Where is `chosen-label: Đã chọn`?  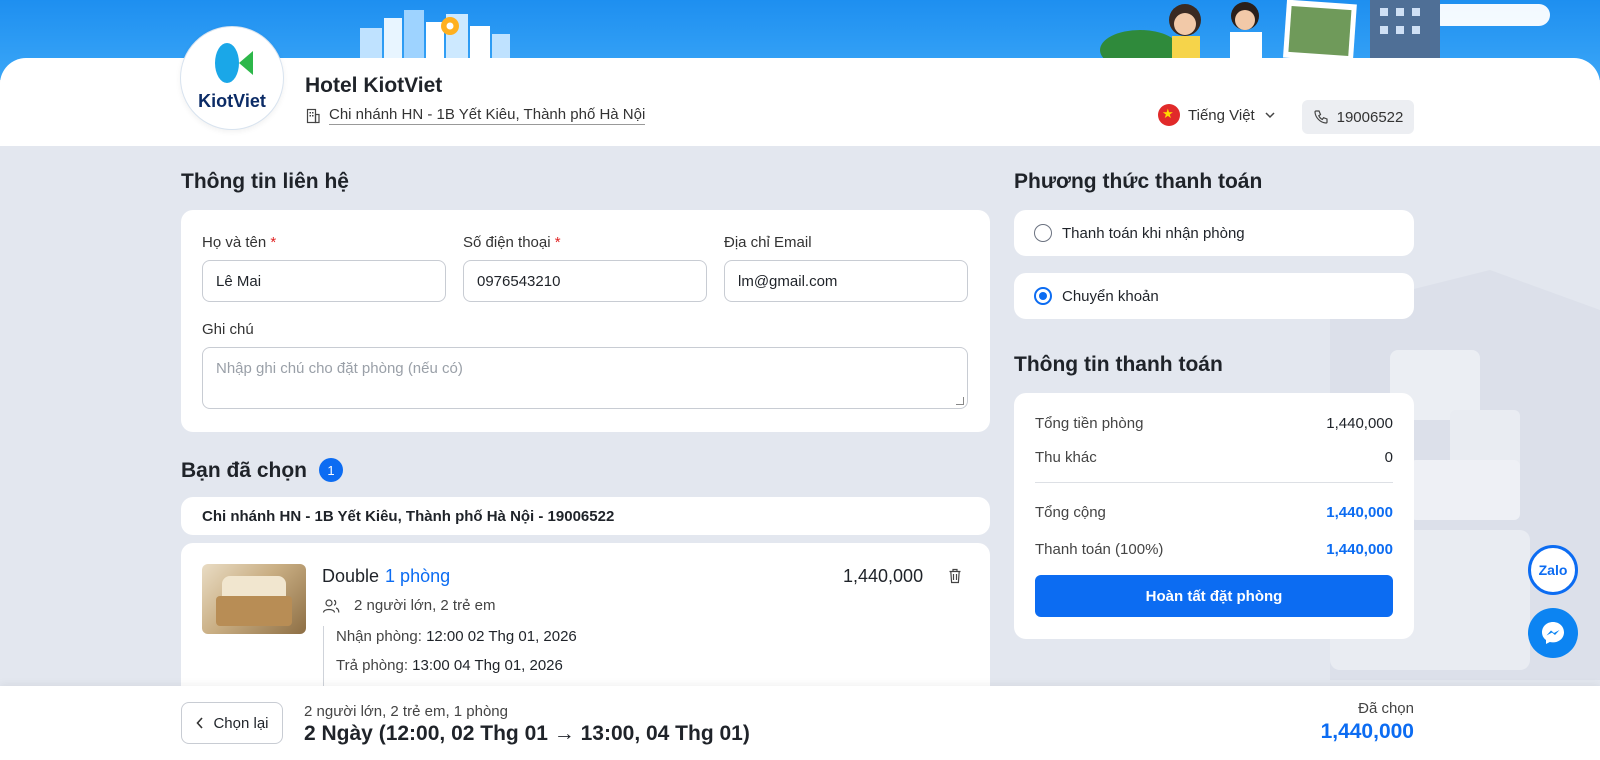 chosen-label: Đã chọn is located at coordinates (1386, 708).